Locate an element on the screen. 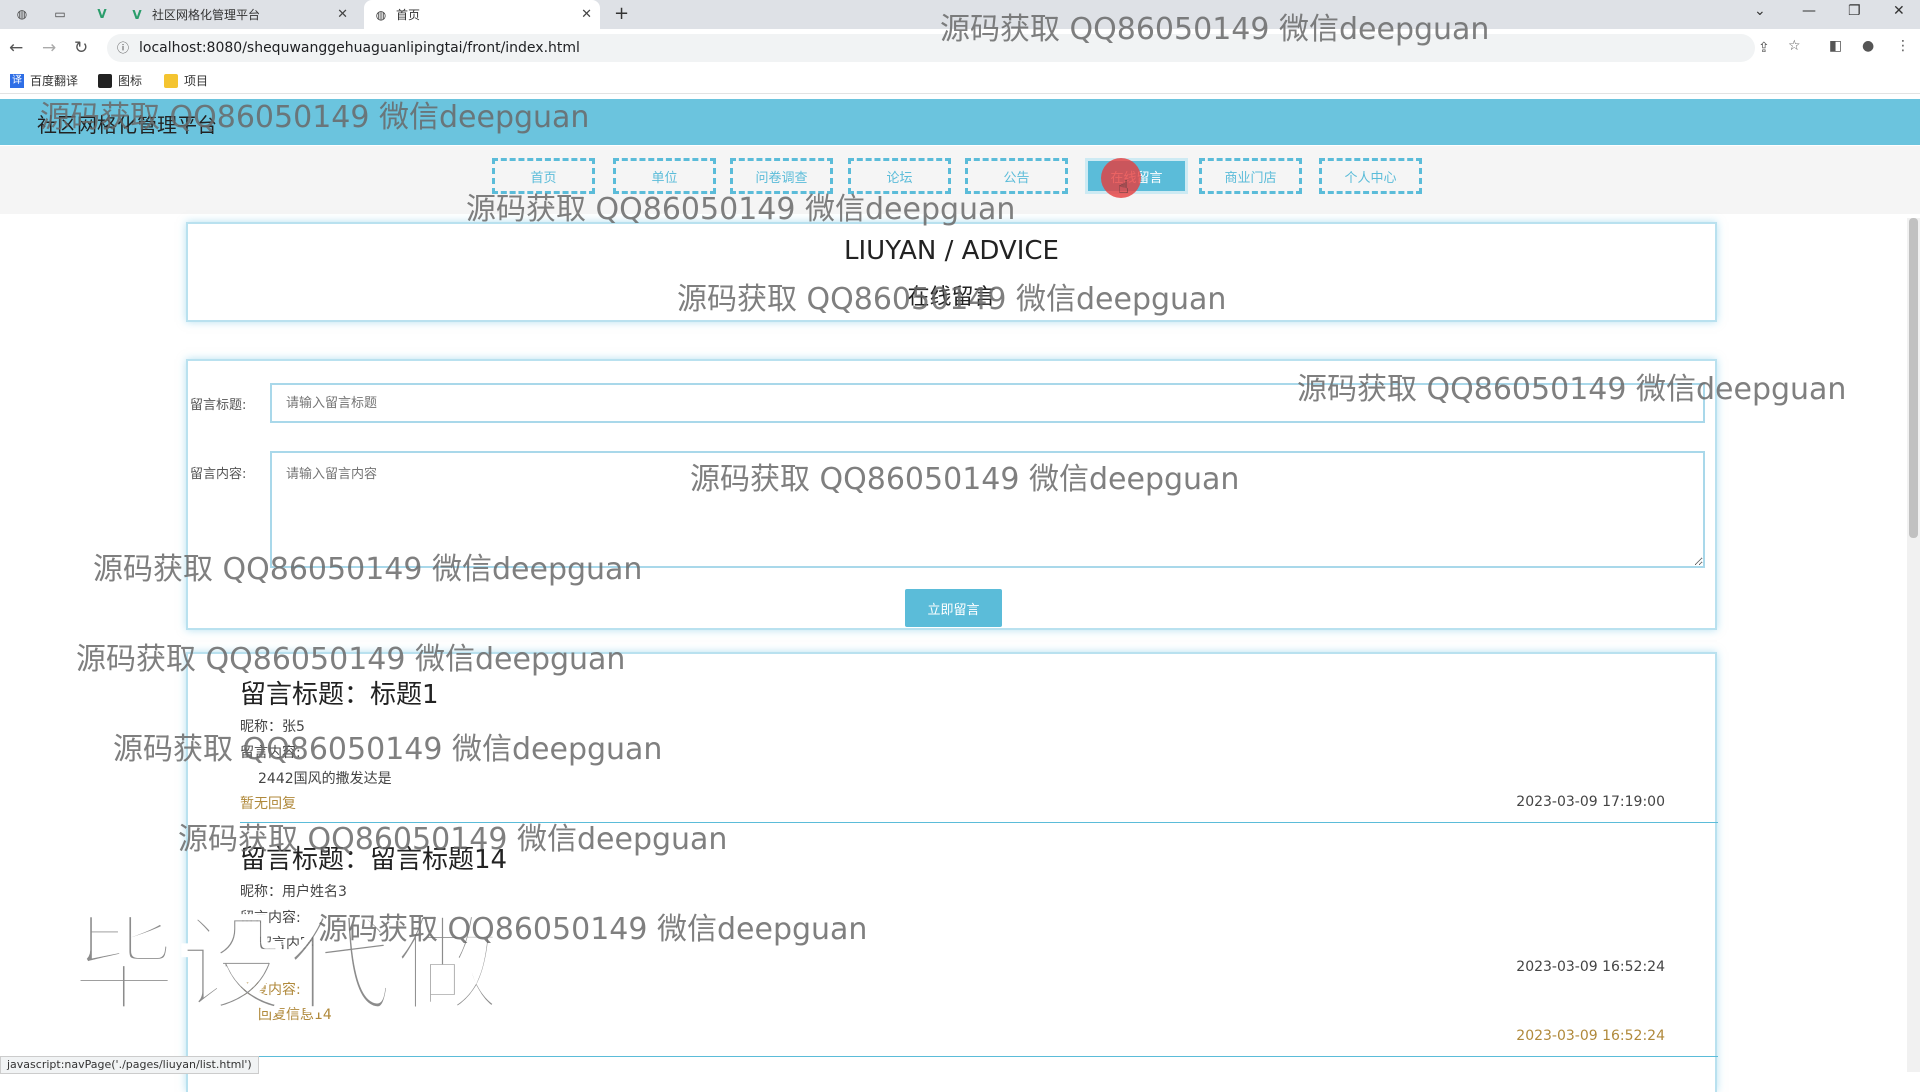  nav-survey: 问卷调查 is located at coordinates (781, 176).